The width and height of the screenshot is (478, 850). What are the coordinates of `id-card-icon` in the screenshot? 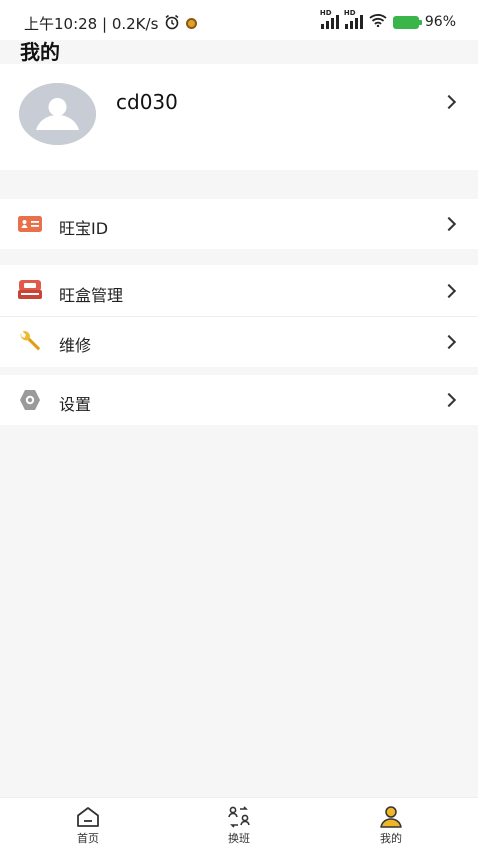 It's located at (30, 226).